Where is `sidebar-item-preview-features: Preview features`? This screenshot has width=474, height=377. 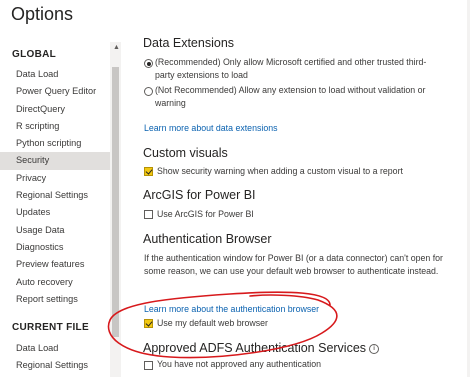
sidebar-item-preview-features: Preview features is located at coordinates (55, 264).